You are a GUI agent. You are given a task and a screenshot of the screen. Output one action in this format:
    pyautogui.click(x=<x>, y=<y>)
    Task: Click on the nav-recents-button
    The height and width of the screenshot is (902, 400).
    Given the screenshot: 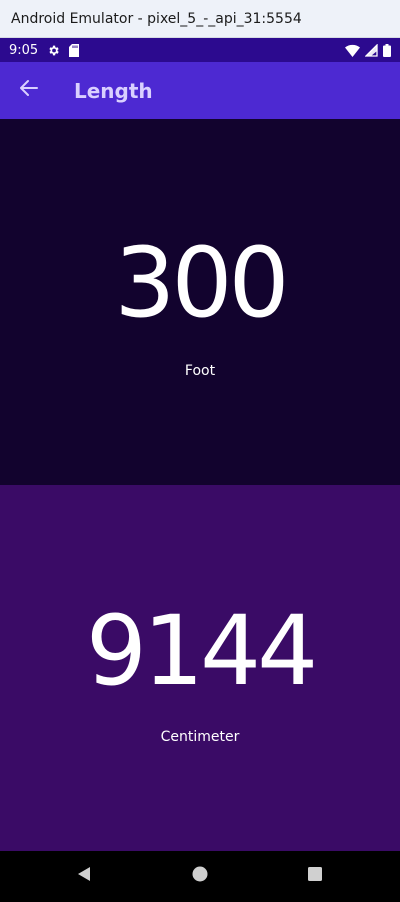 What is the action you would take?
    pyautogui.click(x=315, y=876)
    